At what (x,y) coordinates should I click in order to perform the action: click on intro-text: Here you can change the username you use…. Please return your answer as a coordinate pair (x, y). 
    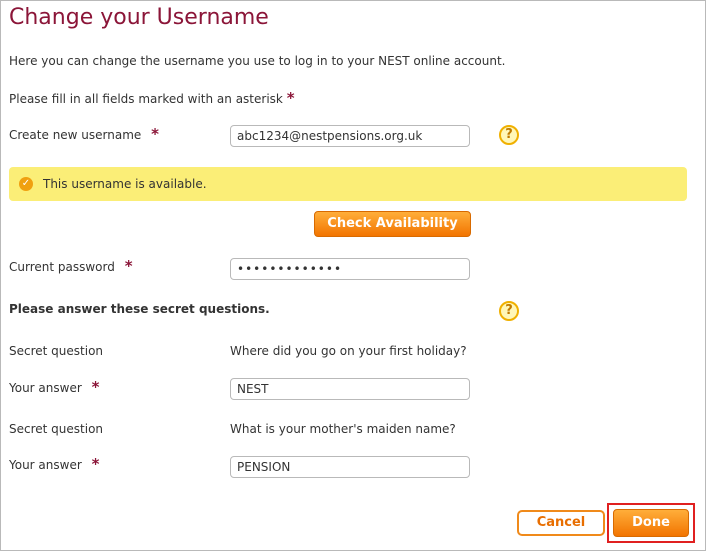
    Looking at the image, I should click on (257, 61).